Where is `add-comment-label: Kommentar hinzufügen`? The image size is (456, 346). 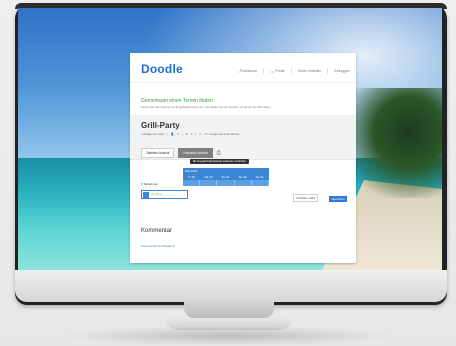 add-comment-label: Kommentar hinzufügen is located at coordinates (157, 246).